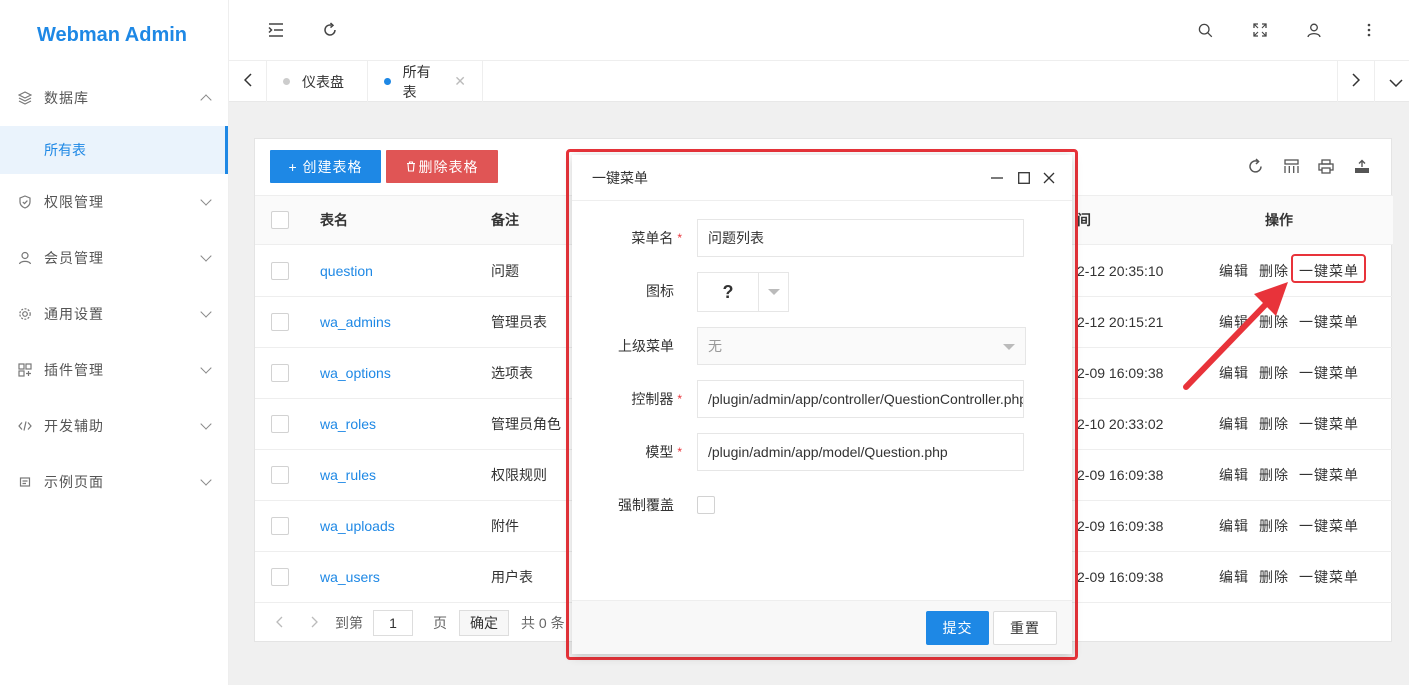 The height and width of the screenshot is (685, 1409). What do you see at coordinates (1314, 30) in the screenshot?
I see `user-icon` at bounding box center [1314, 30].